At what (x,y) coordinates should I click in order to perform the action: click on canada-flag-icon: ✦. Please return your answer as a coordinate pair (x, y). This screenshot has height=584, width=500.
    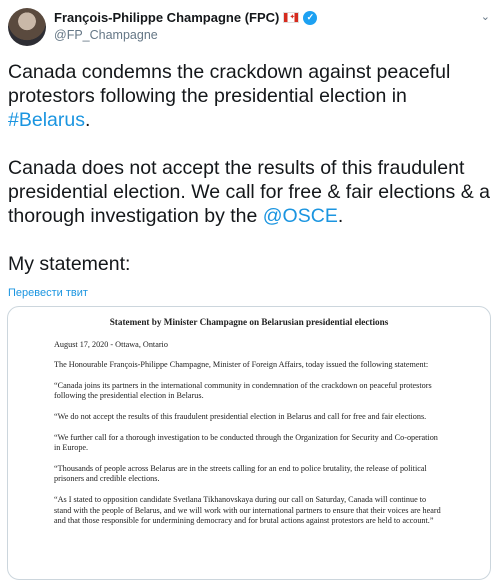
    Looking at the image, I should click on (291, 17).